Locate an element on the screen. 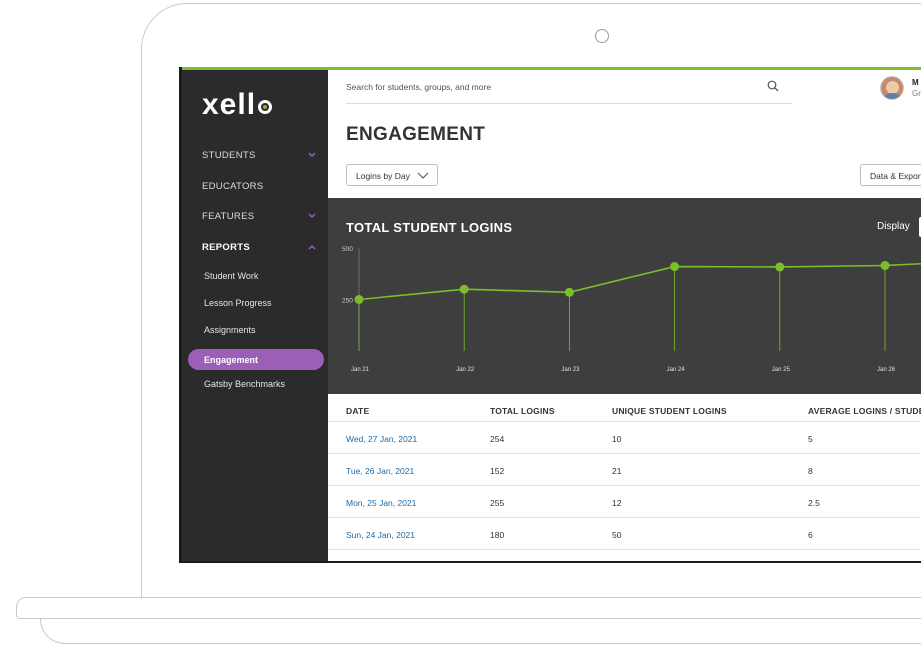 The height and width of the screenshot is (646, 921). sidebar-item-students: STUDENTS is located at coordinates (229, 155).